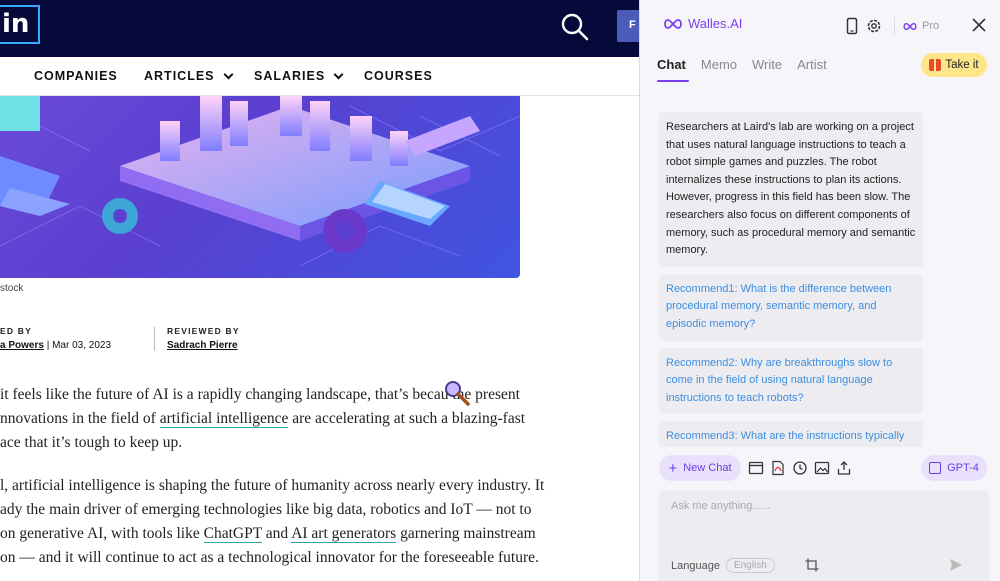 This screenshot has height=581, width=1000. What do you see at coordinates (979, 25) in the screenshot?
I see `close-icon` at bounding box center [979, 25].